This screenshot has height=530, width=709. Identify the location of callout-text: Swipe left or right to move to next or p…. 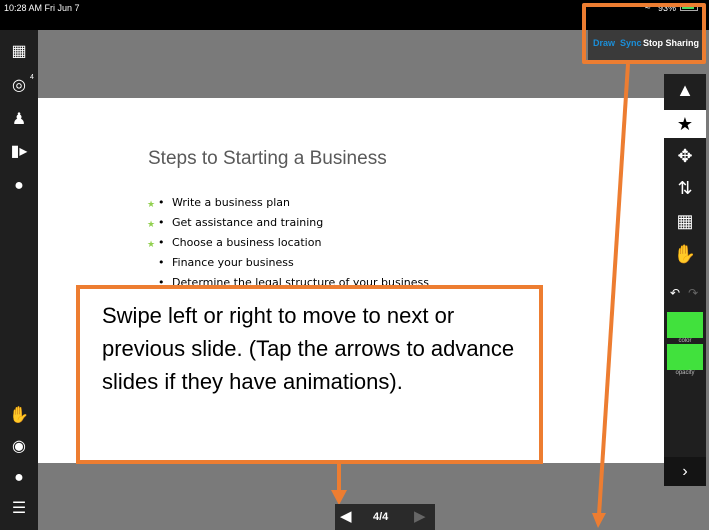
(308, 348).